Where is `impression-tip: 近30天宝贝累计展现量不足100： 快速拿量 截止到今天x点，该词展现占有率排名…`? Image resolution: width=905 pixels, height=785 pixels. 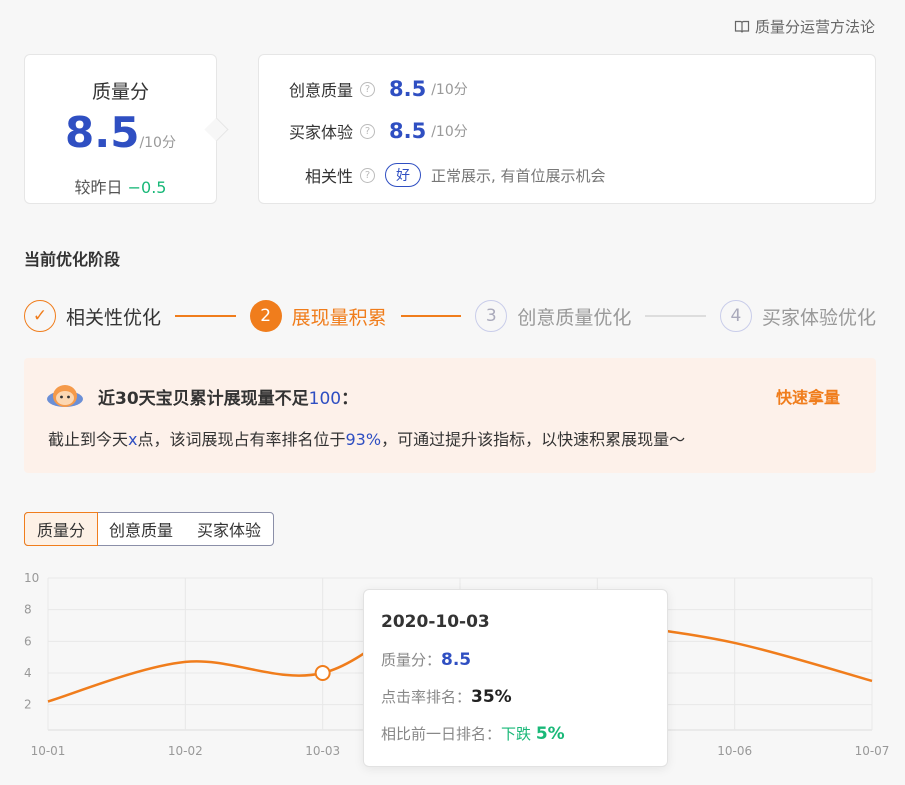 impression-tip: 近30天宝贝累计展现量不足100： 快速拿量 截止到今天x点，该词展现占有率排名… is located at coordinates (450, 415).